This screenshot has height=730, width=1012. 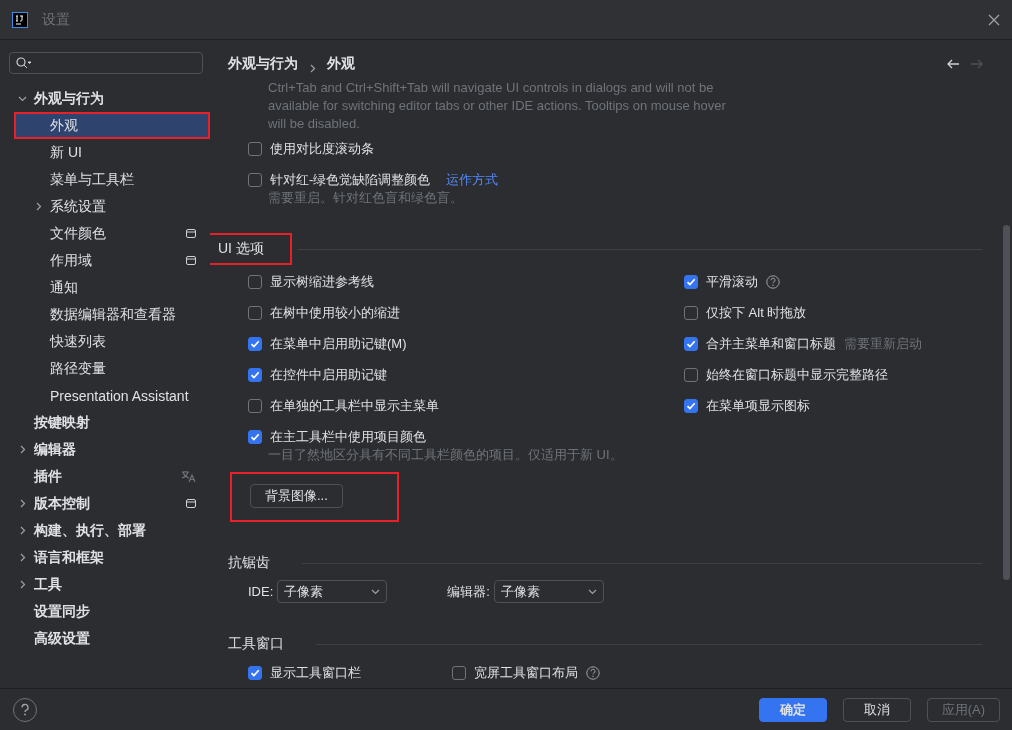 What do you see at coordinates (338, 343) in the screenshot?
I see `checkbox-label: 在菜单中启用助记键(M)` at bounding box center [338, 343].